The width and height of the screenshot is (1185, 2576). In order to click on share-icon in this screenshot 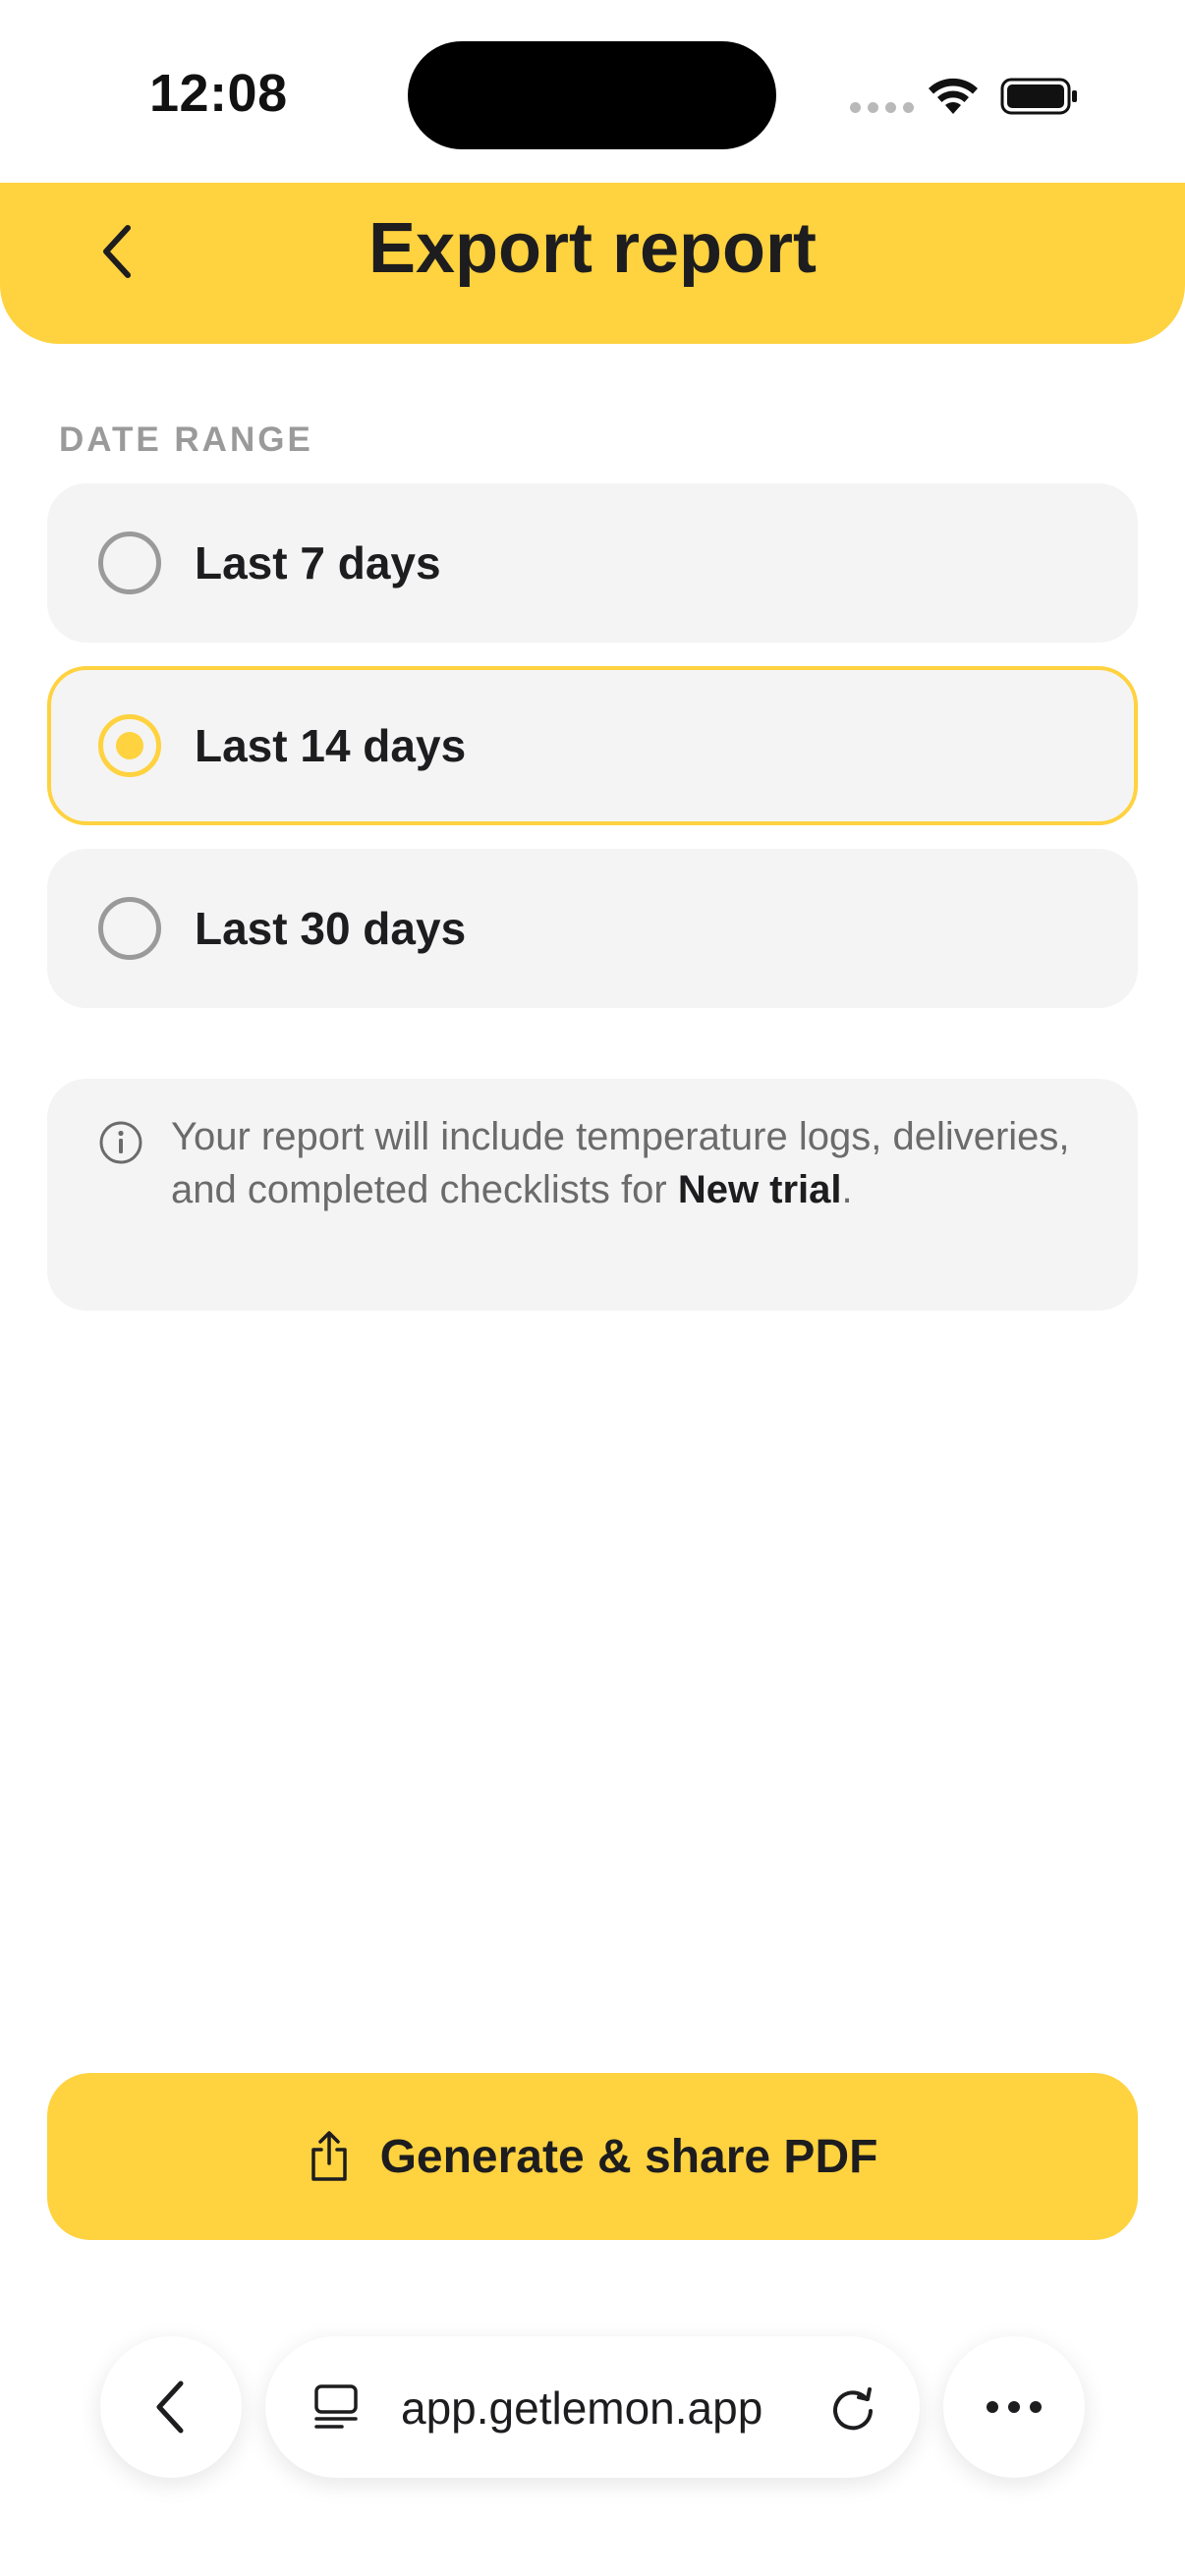, I will do `click(328, 2156)`.